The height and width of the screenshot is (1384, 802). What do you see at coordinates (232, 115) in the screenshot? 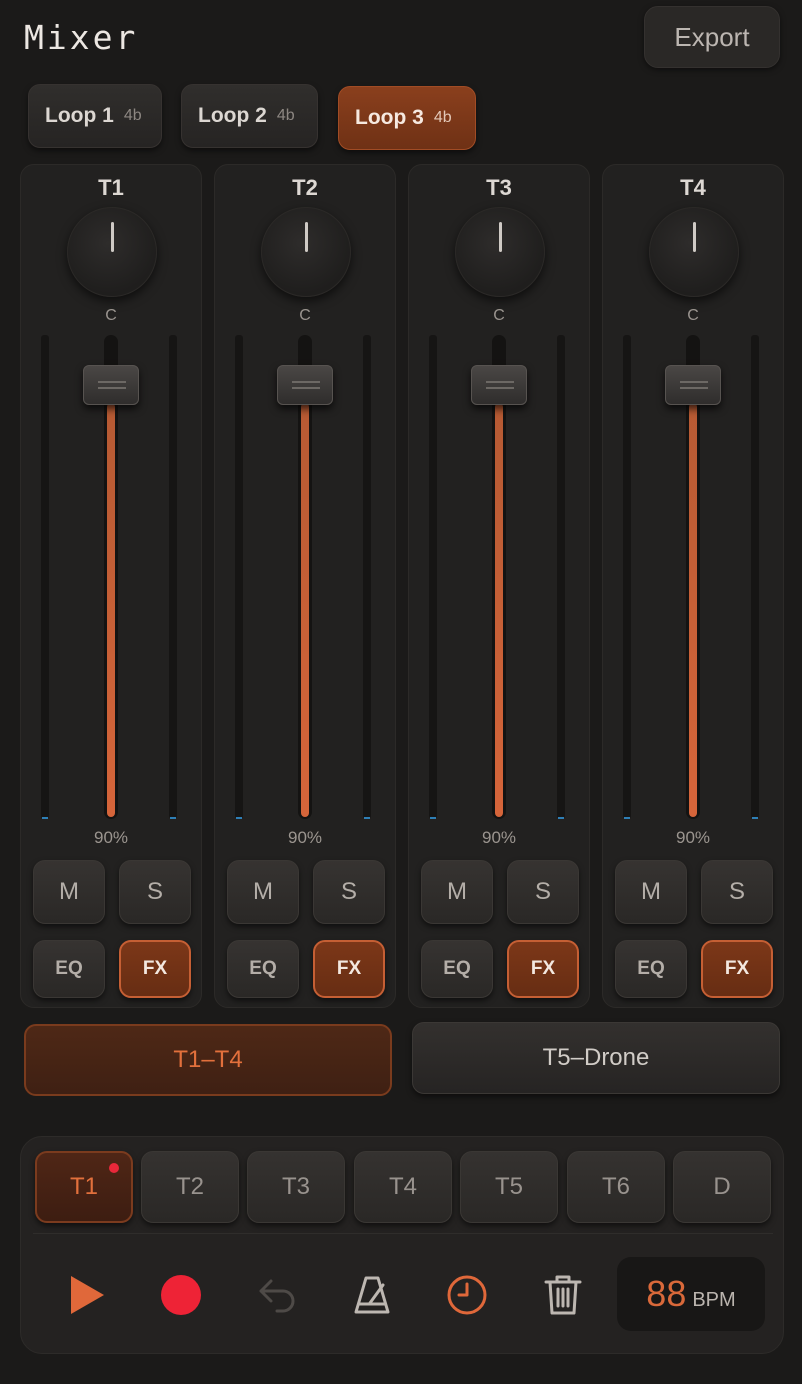
I see `loop-label: Loop 2` at bounding box center [232, 115].